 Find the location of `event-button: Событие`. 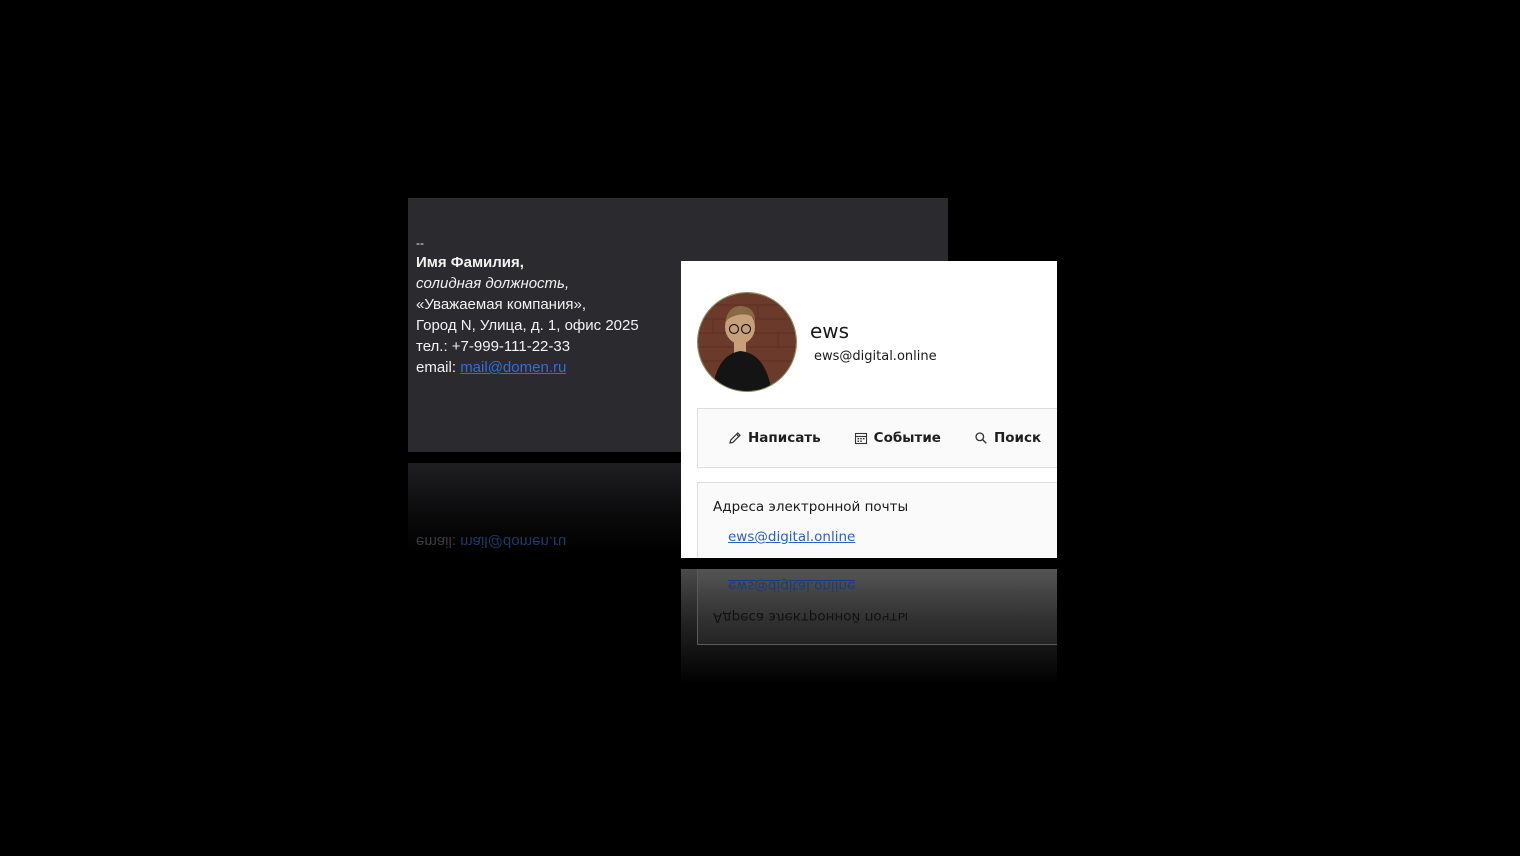

event-button: Событие is located at coordinates (897, 438).